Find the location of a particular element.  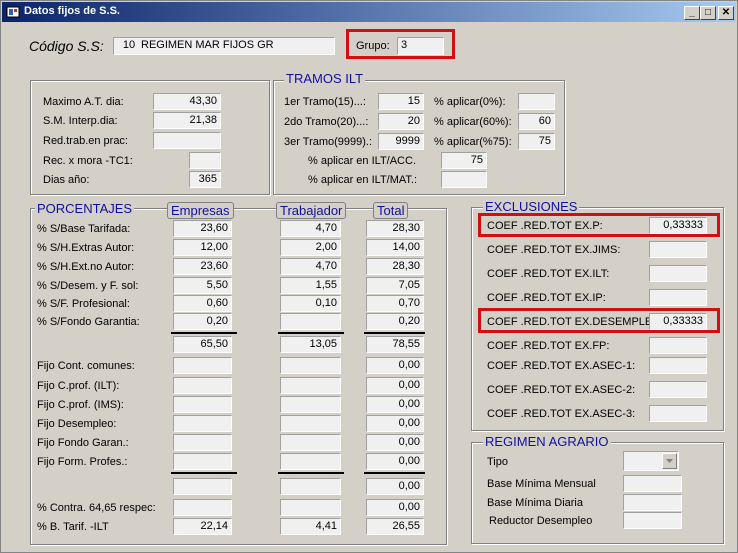

limit-field: 365 is located at coordinates (205, 179).